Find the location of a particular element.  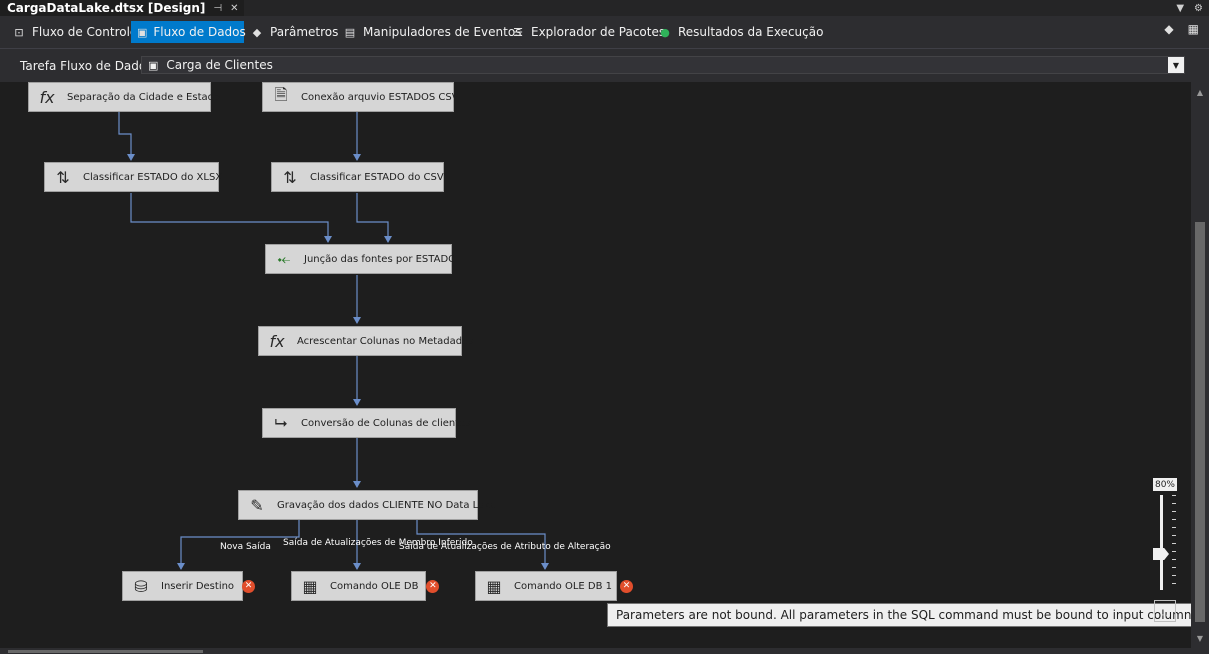

dropdown-arrow-icon: ▼ is located at coordinates (1180, 8).